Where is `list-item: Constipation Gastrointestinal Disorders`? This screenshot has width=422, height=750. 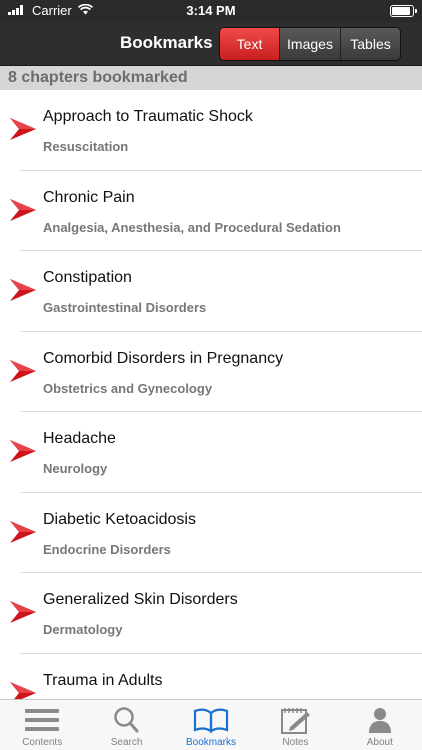 list-item: Constipation Gastrointestinal Disorders is located at coordinates (211, 291).